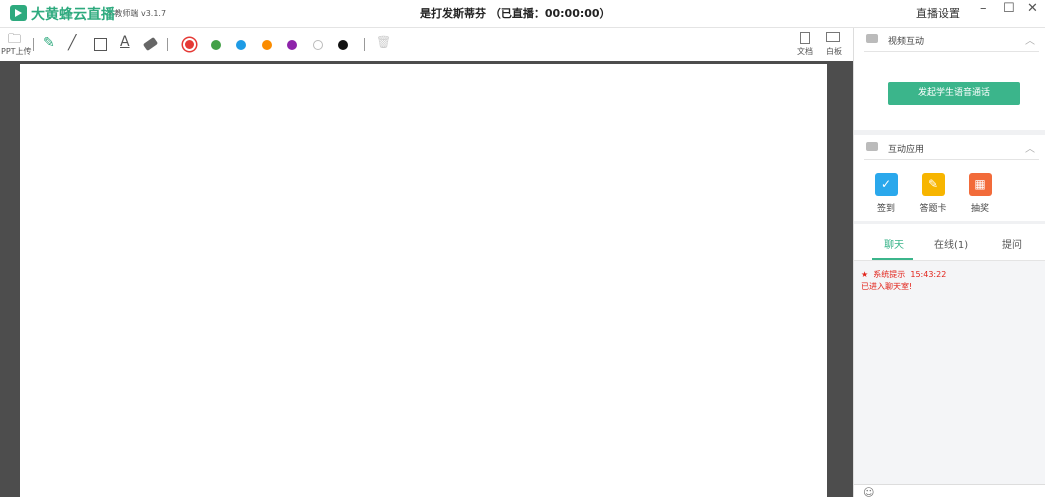  I want to click on app-name: 大黄蜂云直播, so click(73, 15).